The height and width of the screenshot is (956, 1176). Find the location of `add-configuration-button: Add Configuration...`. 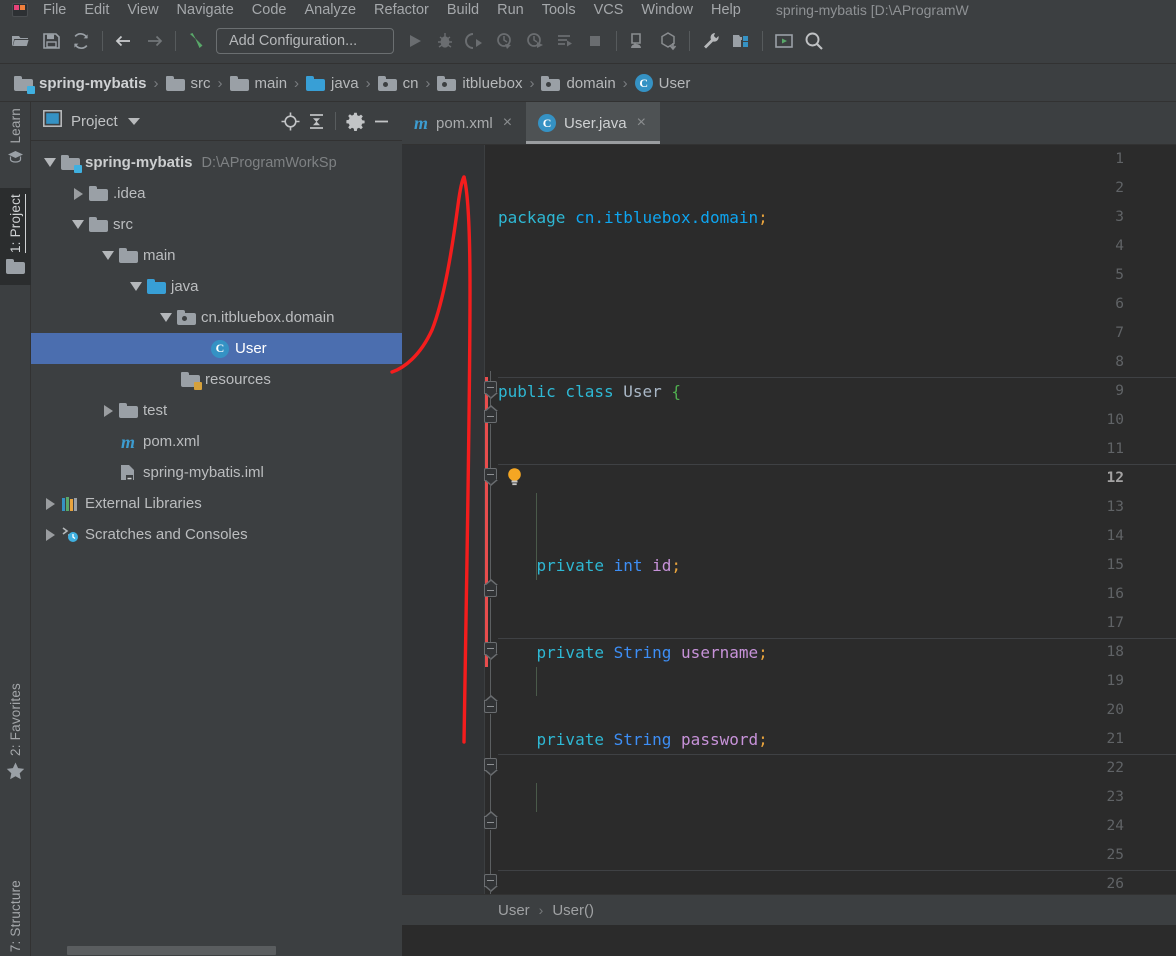

add-configuration-button: Add Configuration... is located at coordinates (305, 41).